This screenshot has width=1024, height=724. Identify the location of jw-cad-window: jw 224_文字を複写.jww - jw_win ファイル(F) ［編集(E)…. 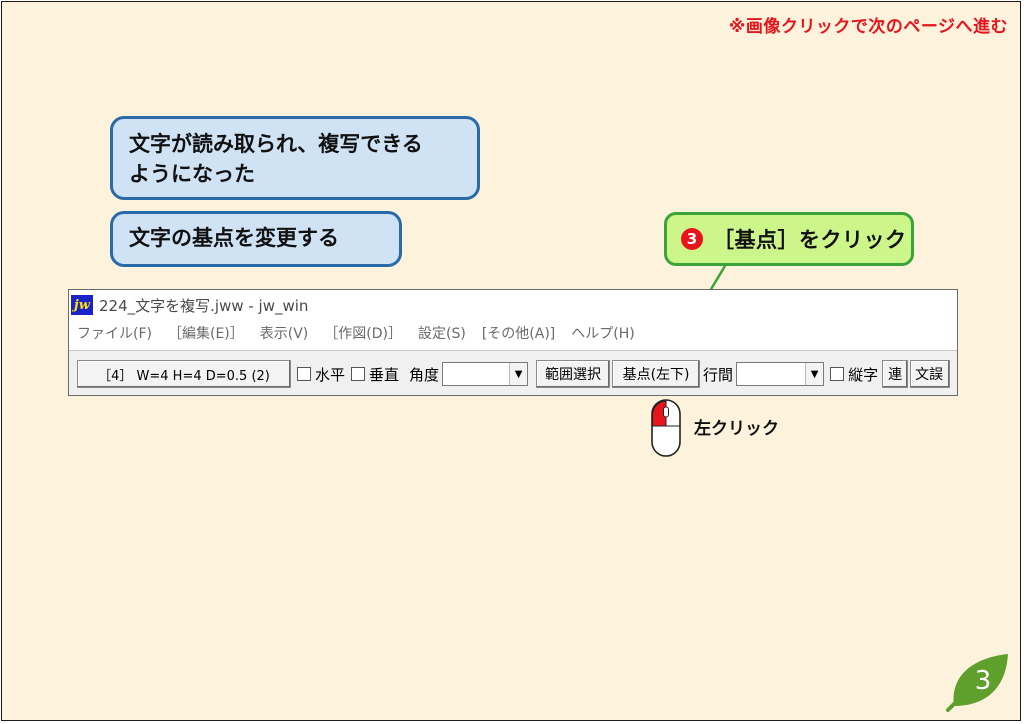
(513, 342).